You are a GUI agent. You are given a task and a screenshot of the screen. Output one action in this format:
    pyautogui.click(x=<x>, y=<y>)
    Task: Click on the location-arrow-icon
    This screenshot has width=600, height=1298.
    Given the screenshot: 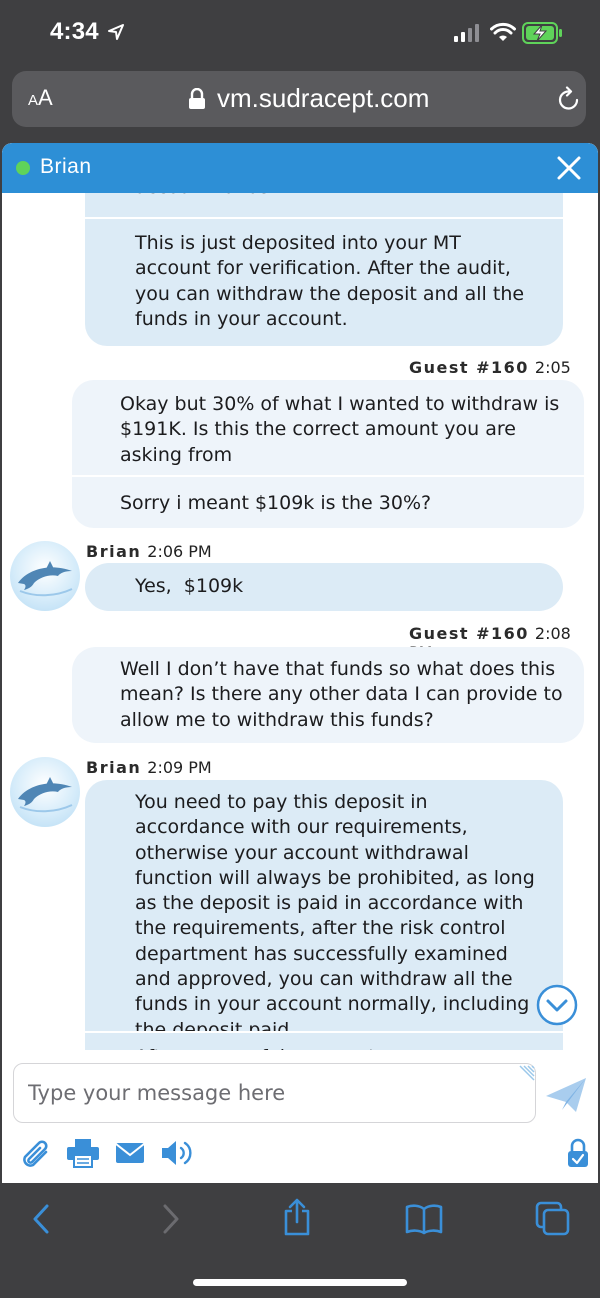 What is the action you would take?
    pyautogui.click(x=116, y=32)
    